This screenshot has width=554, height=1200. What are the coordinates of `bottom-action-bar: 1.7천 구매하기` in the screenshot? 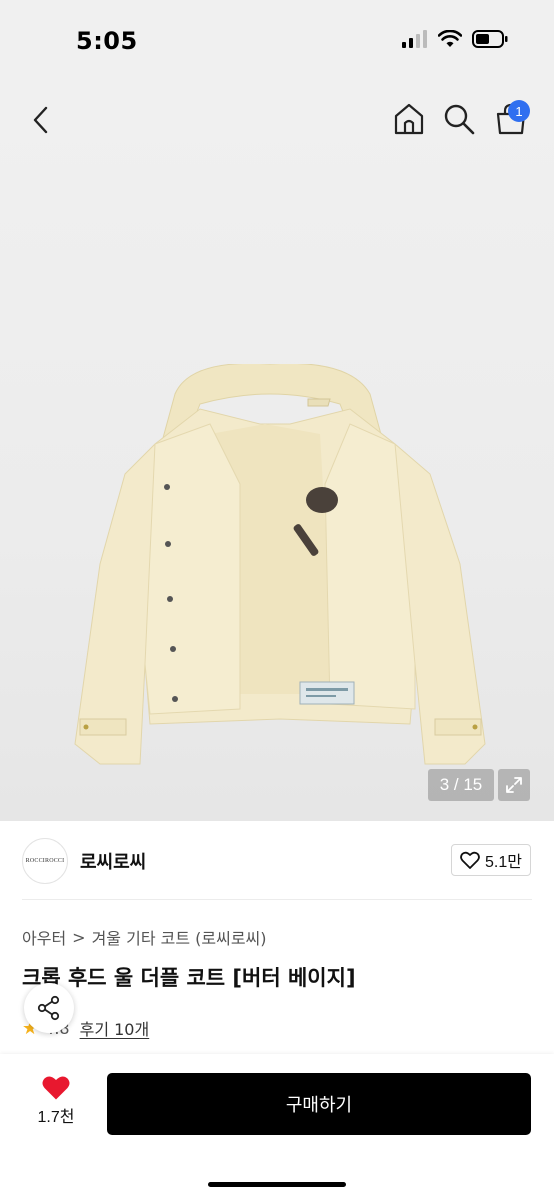 It's located at (277, 1127).